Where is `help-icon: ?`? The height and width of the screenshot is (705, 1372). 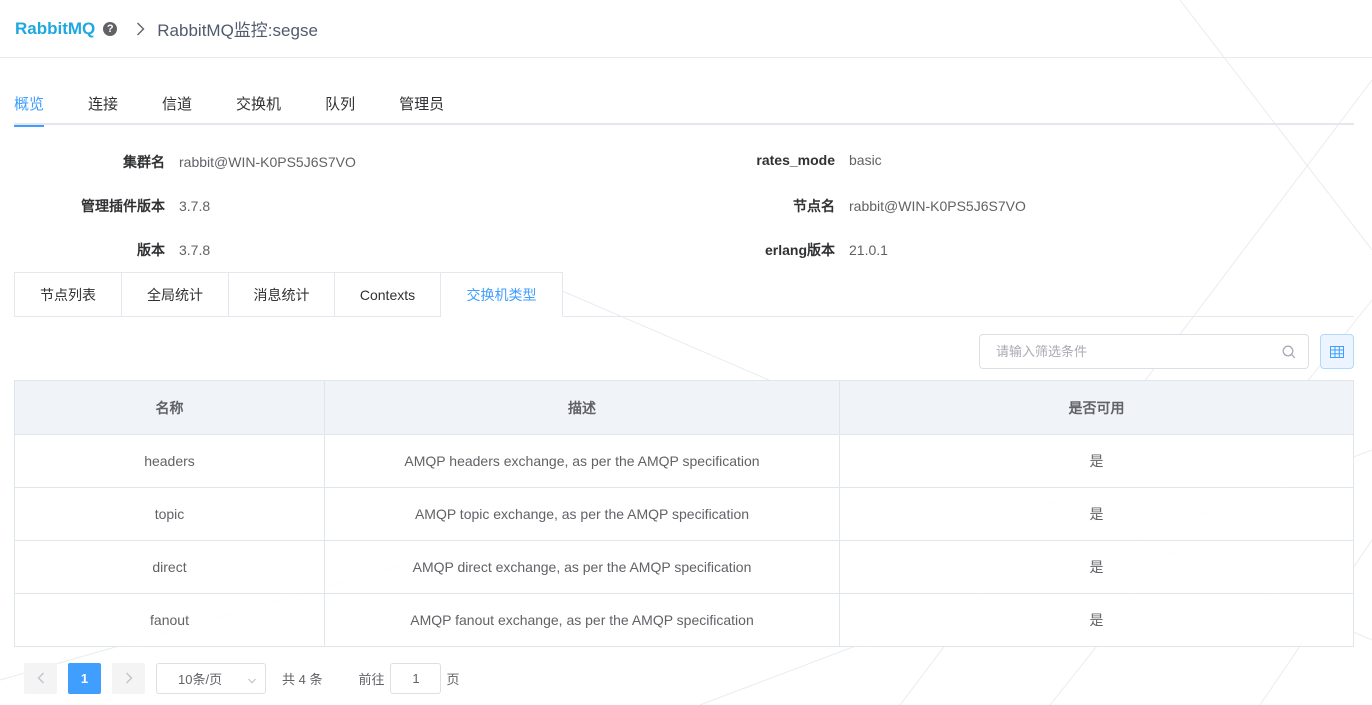 help-icon: ? is located at coordinates (110, 28).